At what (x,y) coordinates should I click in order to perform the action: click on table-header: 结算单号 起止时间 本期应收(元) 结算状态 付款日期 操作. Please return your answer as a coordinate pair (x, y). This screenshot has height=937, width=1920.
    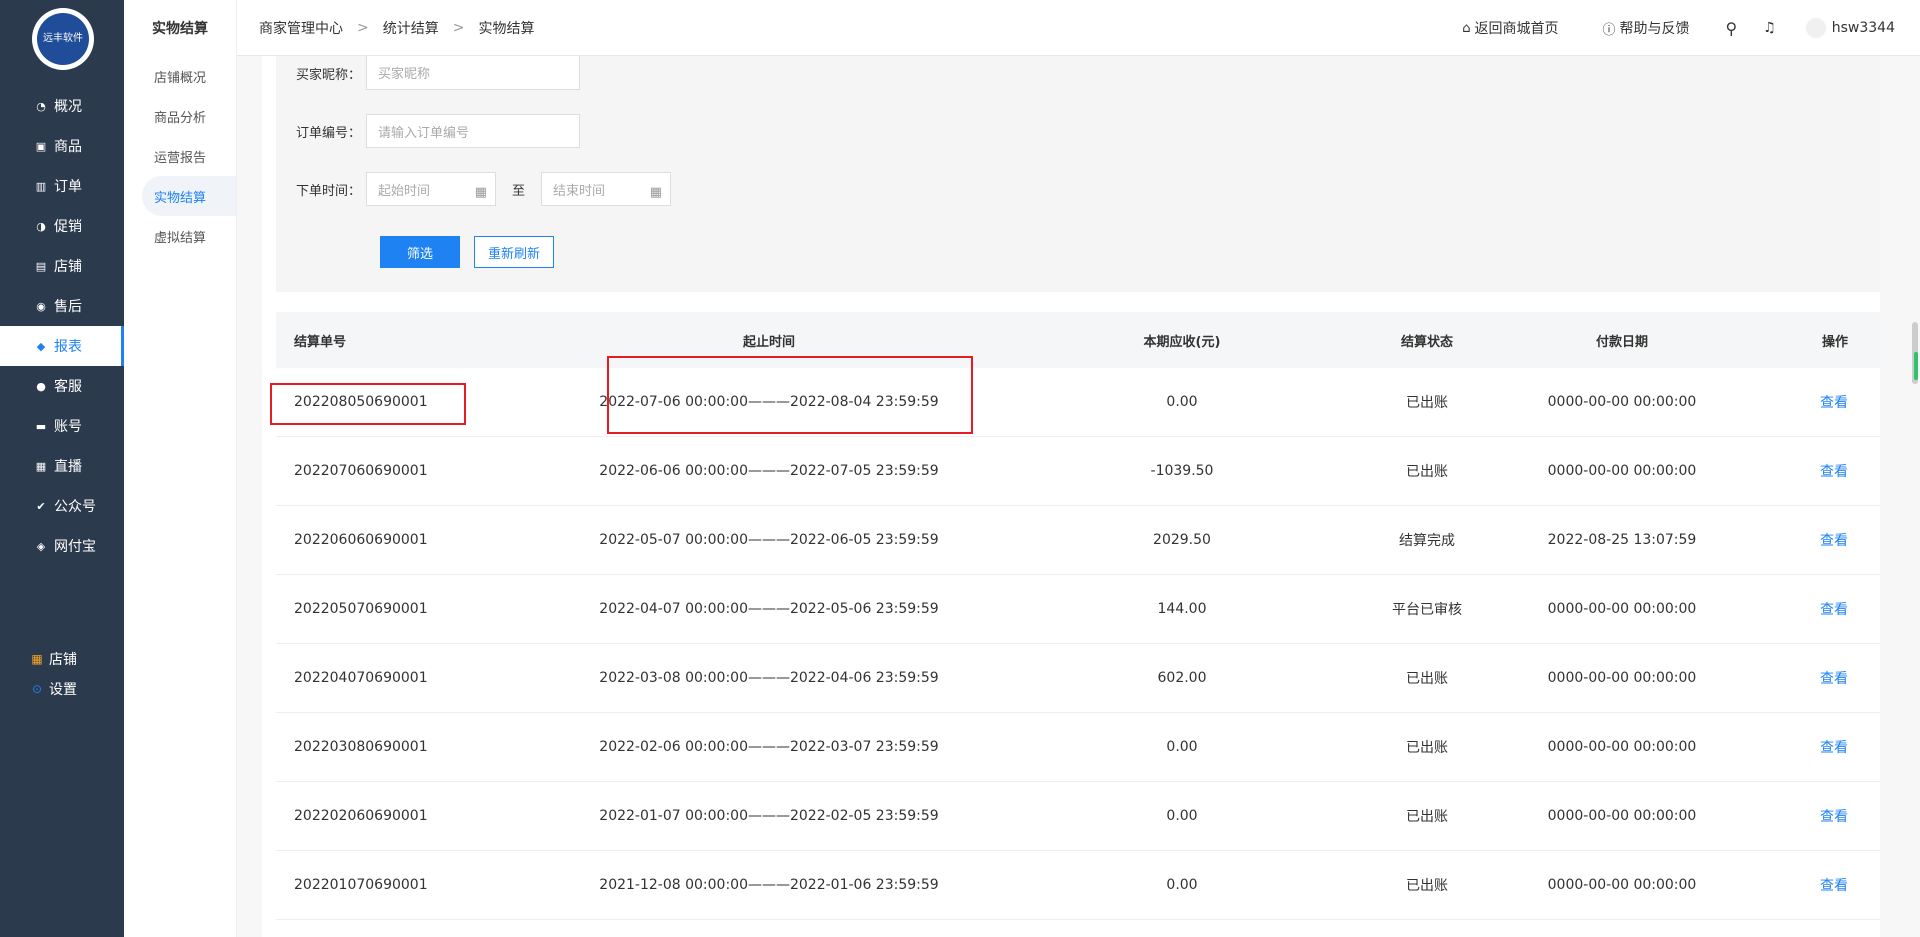
    Looking at the image, I should click on (1078, 340).